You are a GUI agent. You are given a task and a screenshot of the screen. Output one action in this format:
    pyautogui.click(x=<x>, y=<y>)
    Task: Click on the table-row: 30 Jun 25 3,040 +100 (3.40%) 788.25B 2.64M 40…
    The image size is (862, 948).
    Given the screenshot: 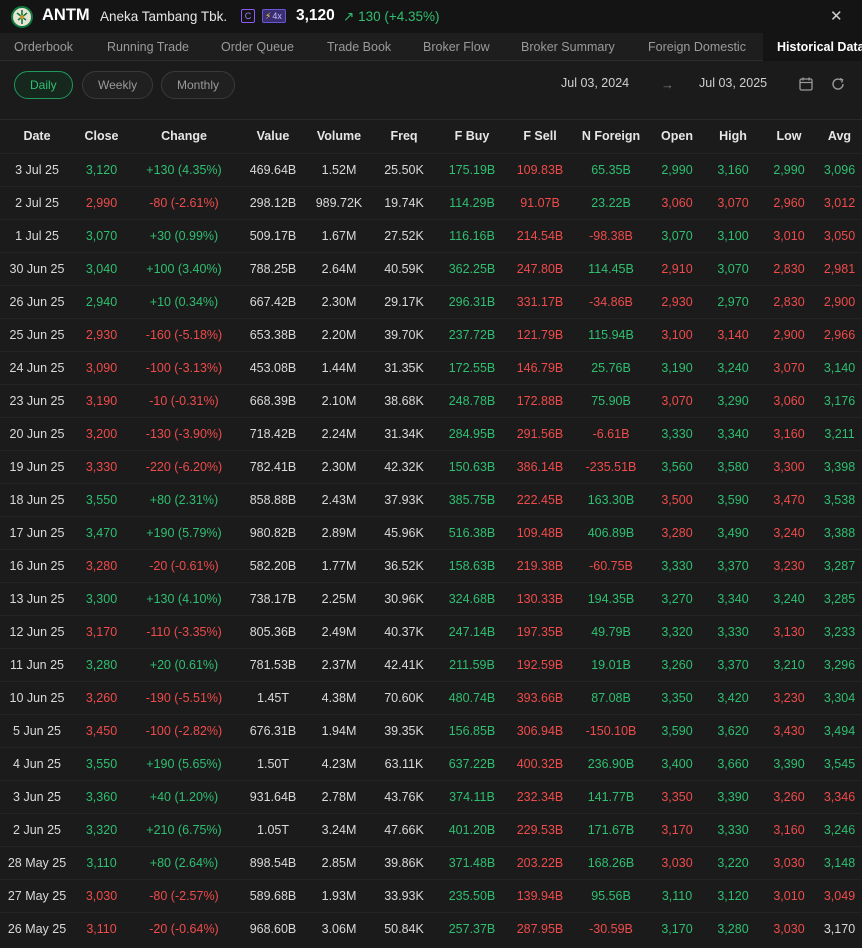 What is the action you would take?
    pyautogui.click(x=431, y=268)
    